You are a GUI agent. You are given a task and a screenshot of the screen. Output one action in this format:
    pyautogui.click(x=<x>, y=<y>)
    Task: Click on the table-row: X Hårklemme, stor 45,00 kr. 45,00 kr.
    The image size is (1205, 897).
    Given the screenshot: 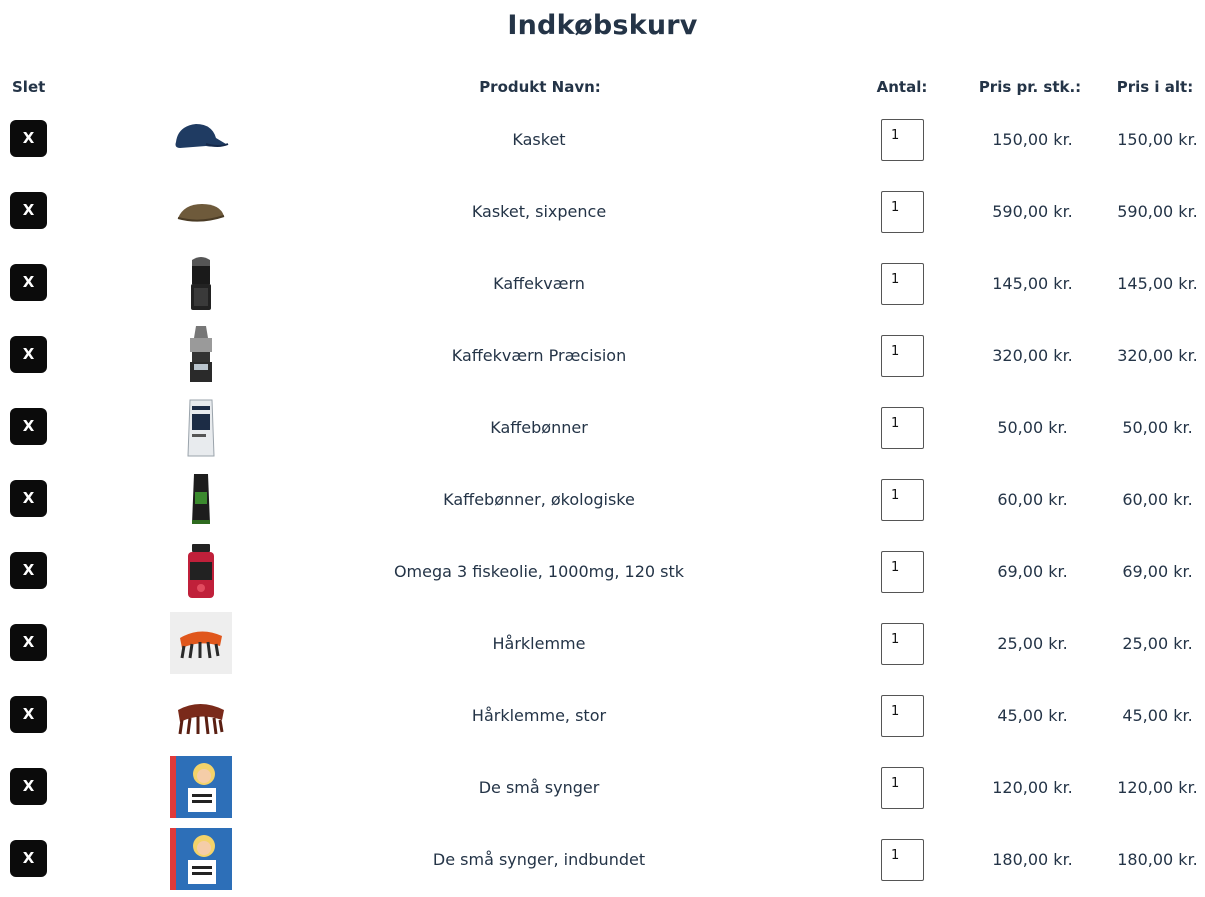 What is the action you would take?
    pyautogui.click(x=602, y=716)
    